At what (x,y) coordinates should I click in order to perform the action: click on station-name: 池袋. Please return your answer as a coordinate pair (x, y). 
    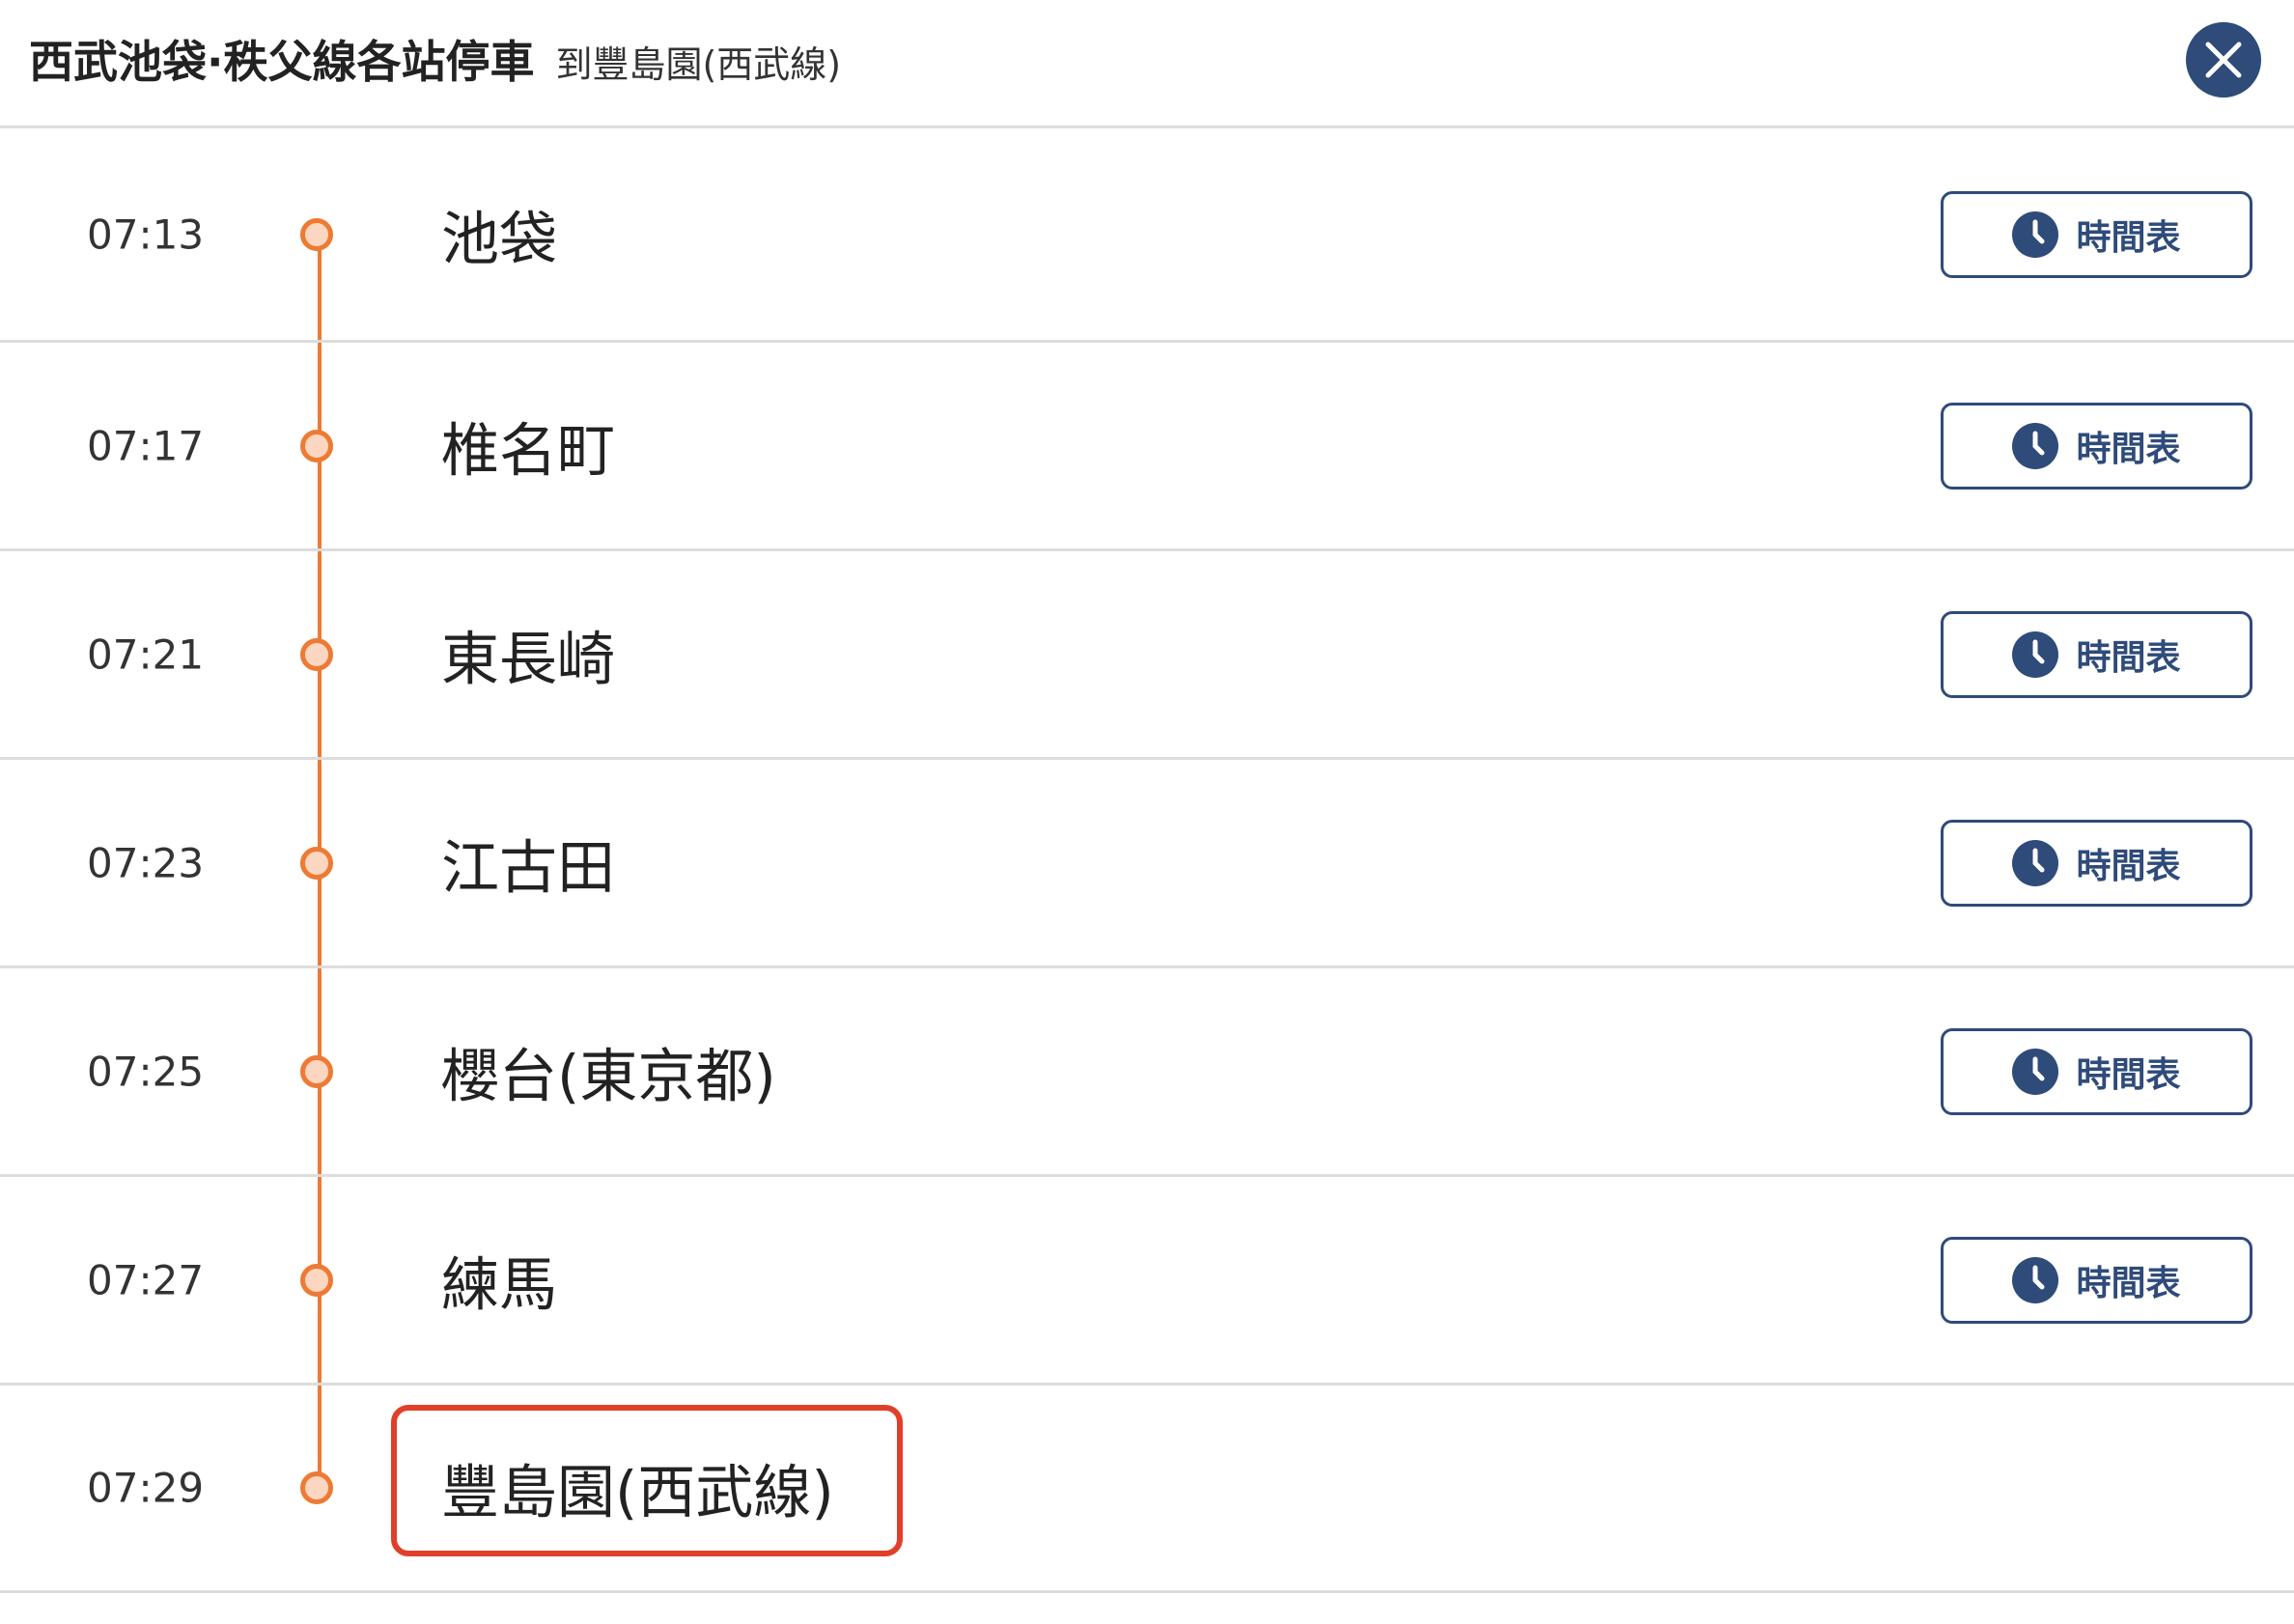
    Looking at the image, I should click on (499, 234).